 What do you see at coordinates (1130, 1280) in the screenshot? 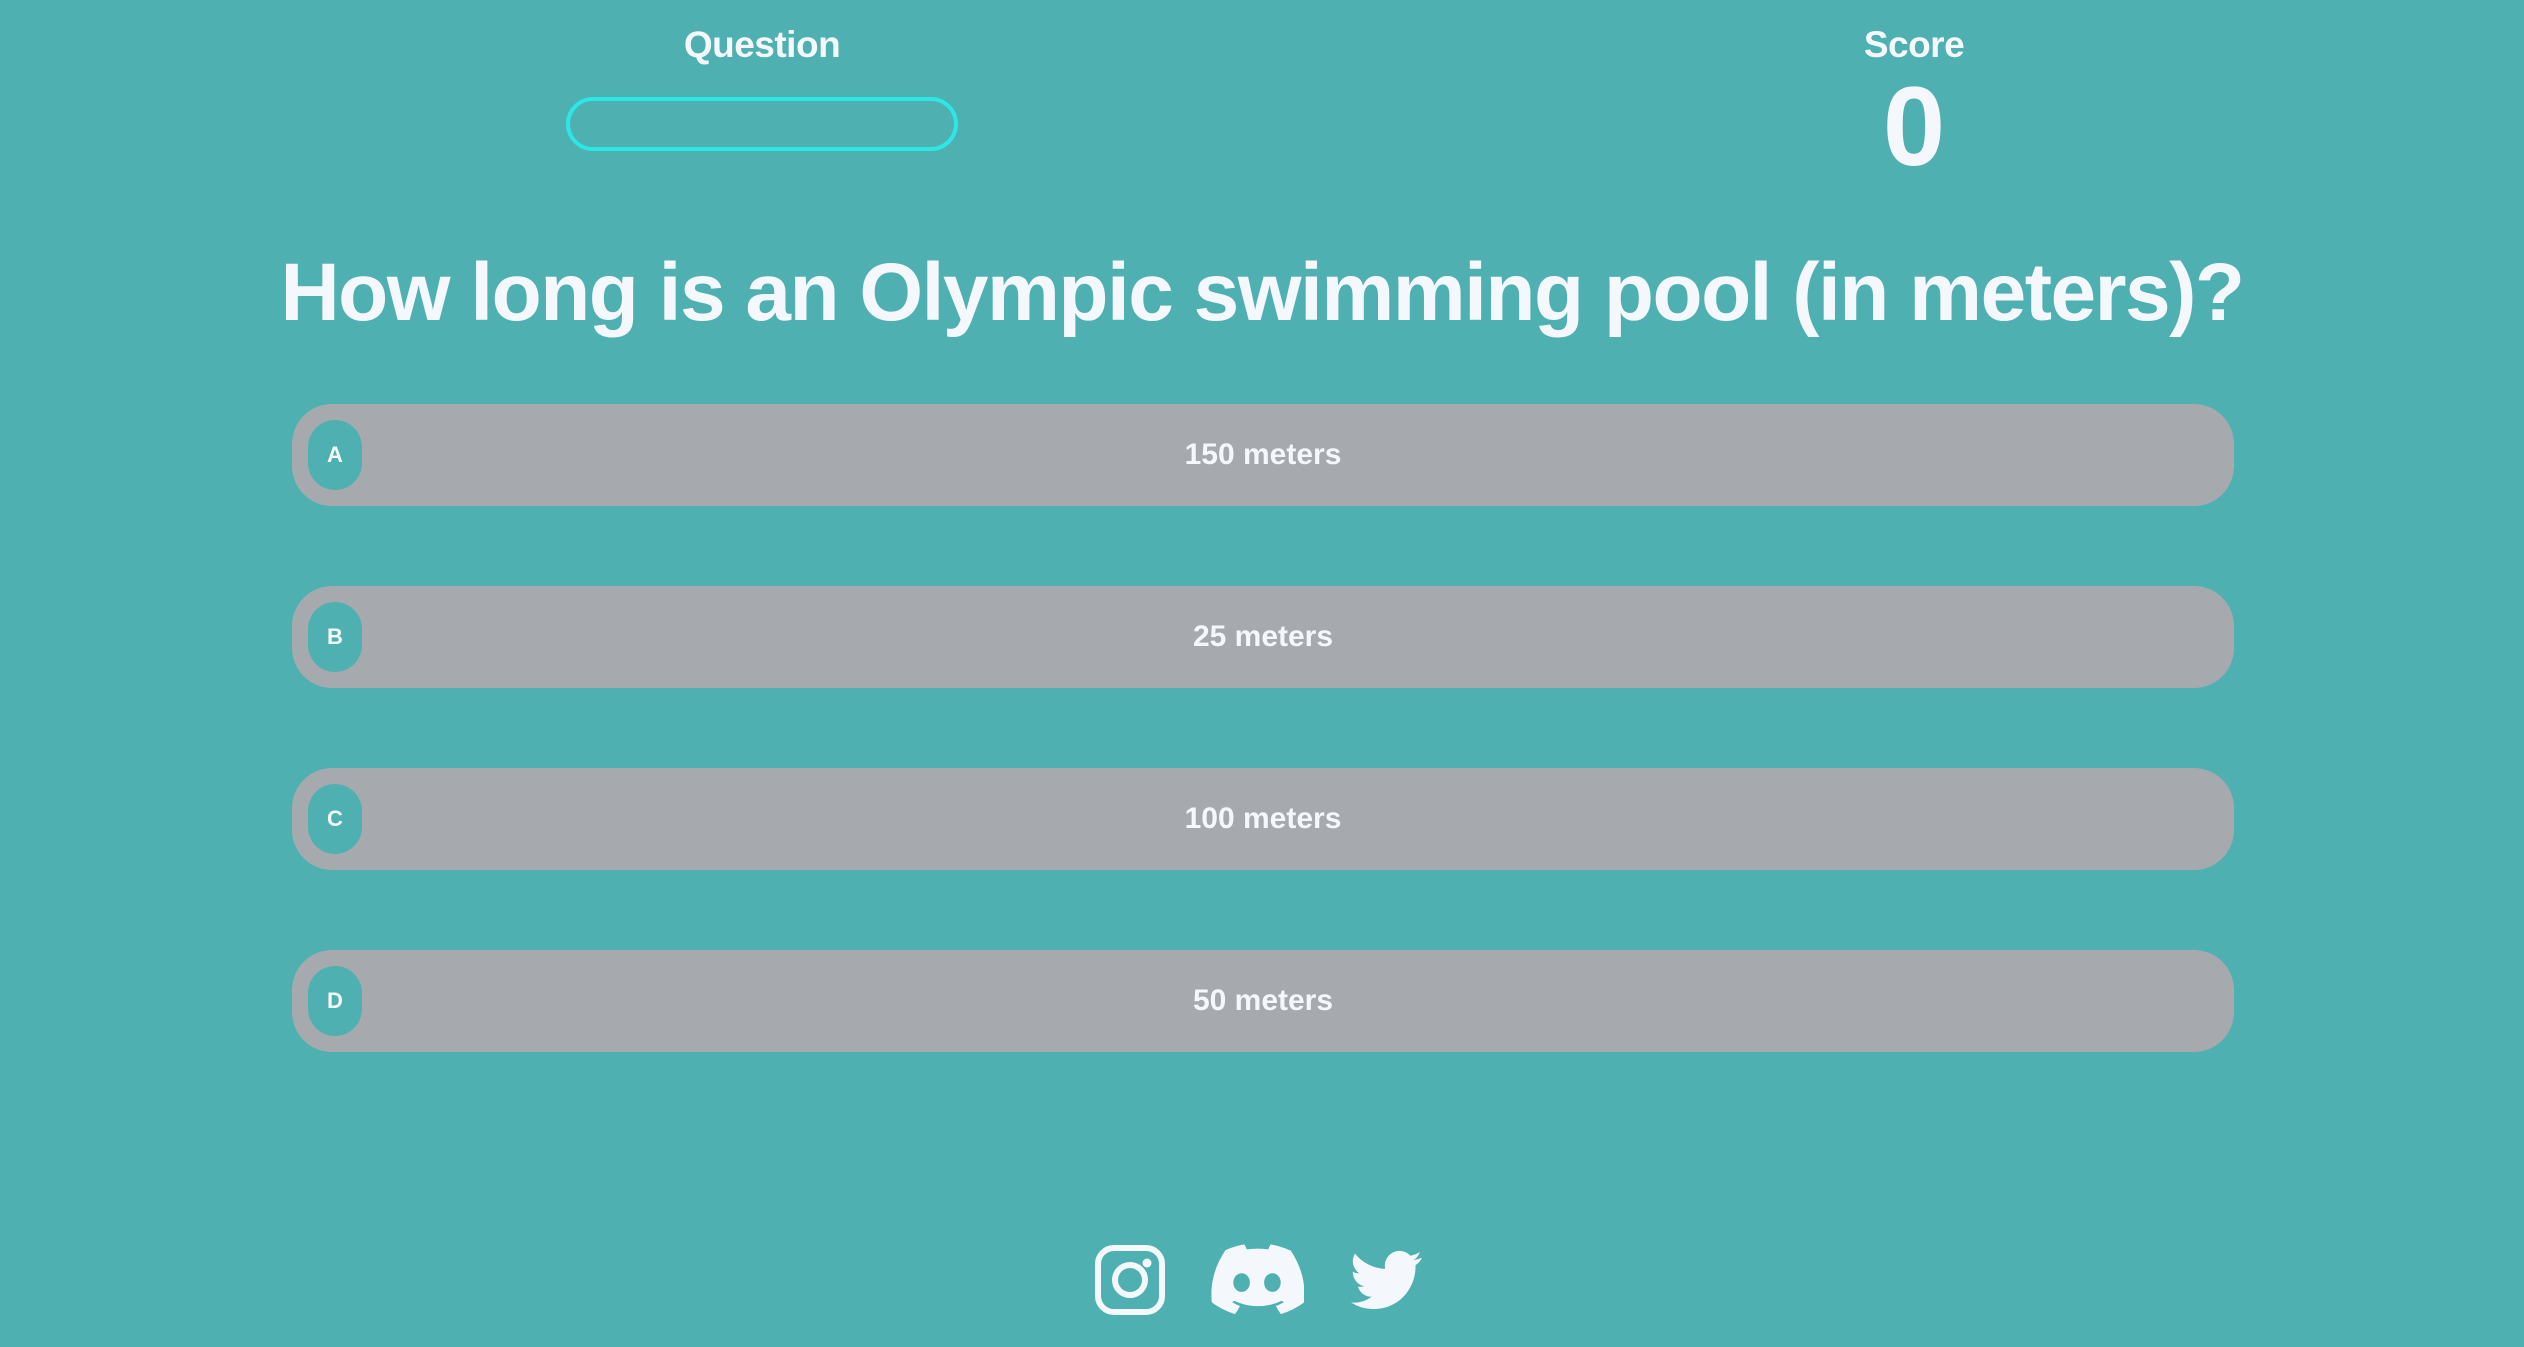
I see `instagram-icon` at bounding box center [1130, 1280].